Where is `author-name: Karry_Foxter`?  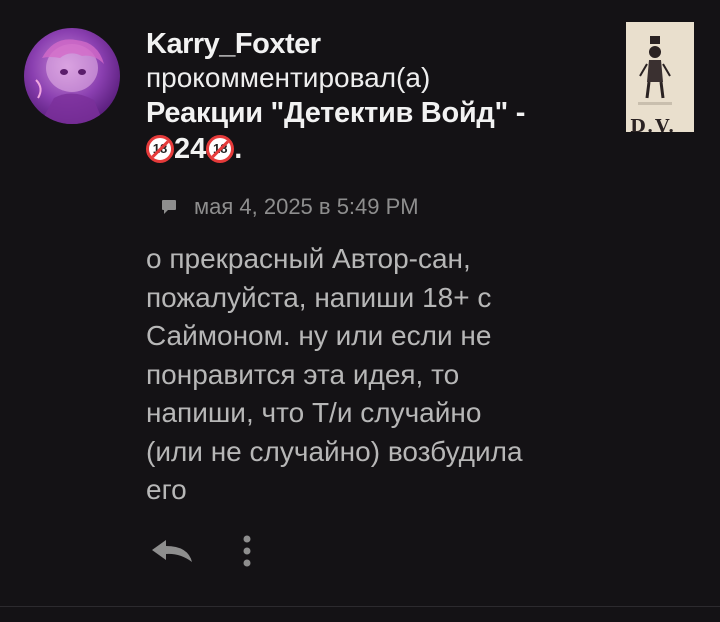 author-name: Karry_Foxter is located at coordinates (376, 44).